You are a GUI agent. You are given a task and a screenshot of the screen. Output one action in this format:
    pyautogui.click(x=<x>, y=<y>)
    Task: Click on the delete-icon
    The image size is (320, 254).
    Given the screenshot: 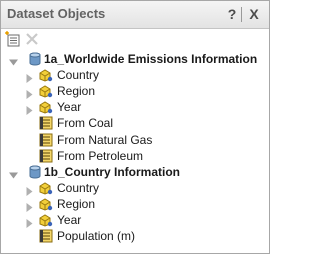 What is the action you would take?
    pyautogui.click(x=32, y=39)
    